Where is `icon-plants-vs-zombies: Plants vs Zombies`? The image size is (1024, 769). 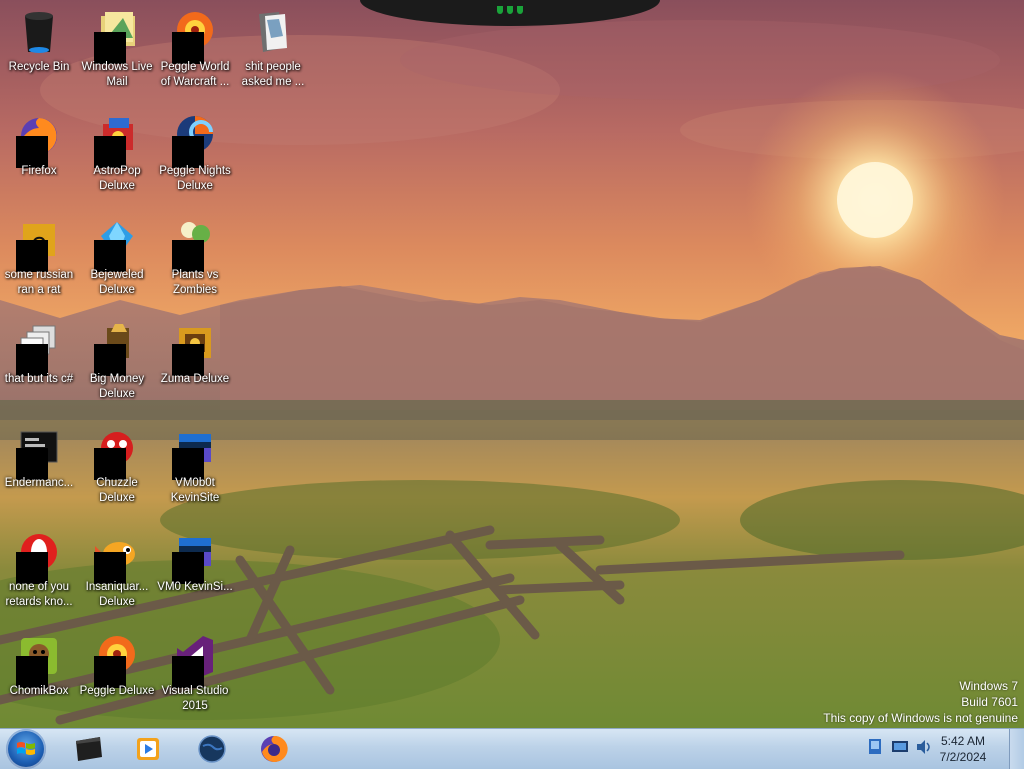
icon-plants-vs-zombies: Plants vs Zombies is located at coordinates (195, 258).